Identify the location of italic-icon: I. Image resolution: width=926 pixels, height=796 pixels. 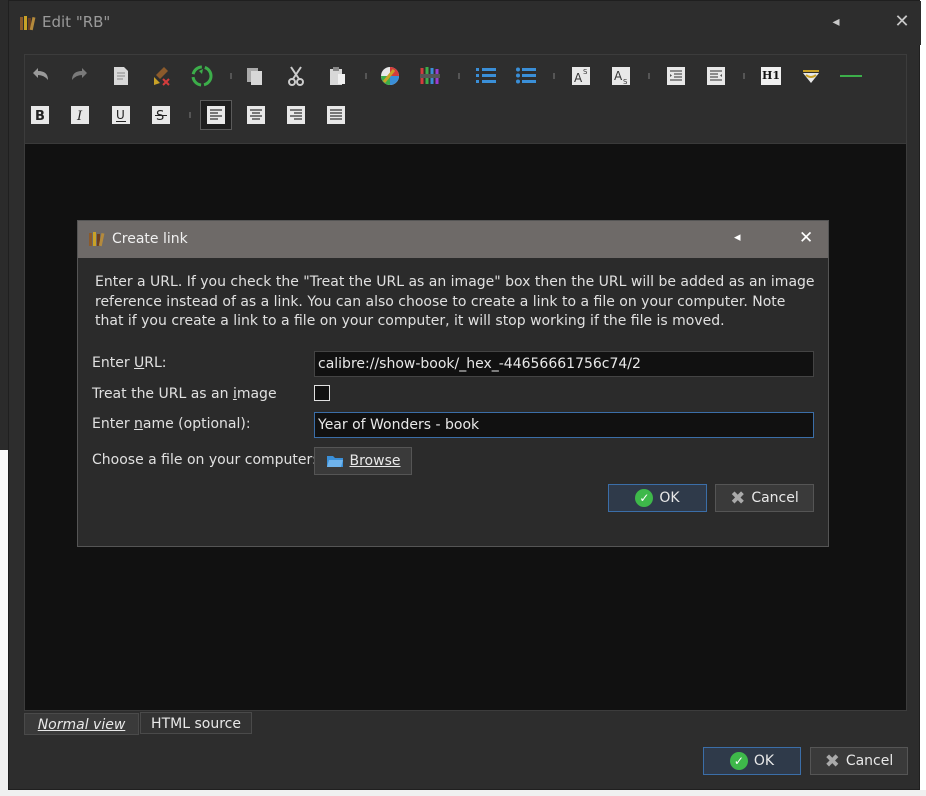
(80, 115).